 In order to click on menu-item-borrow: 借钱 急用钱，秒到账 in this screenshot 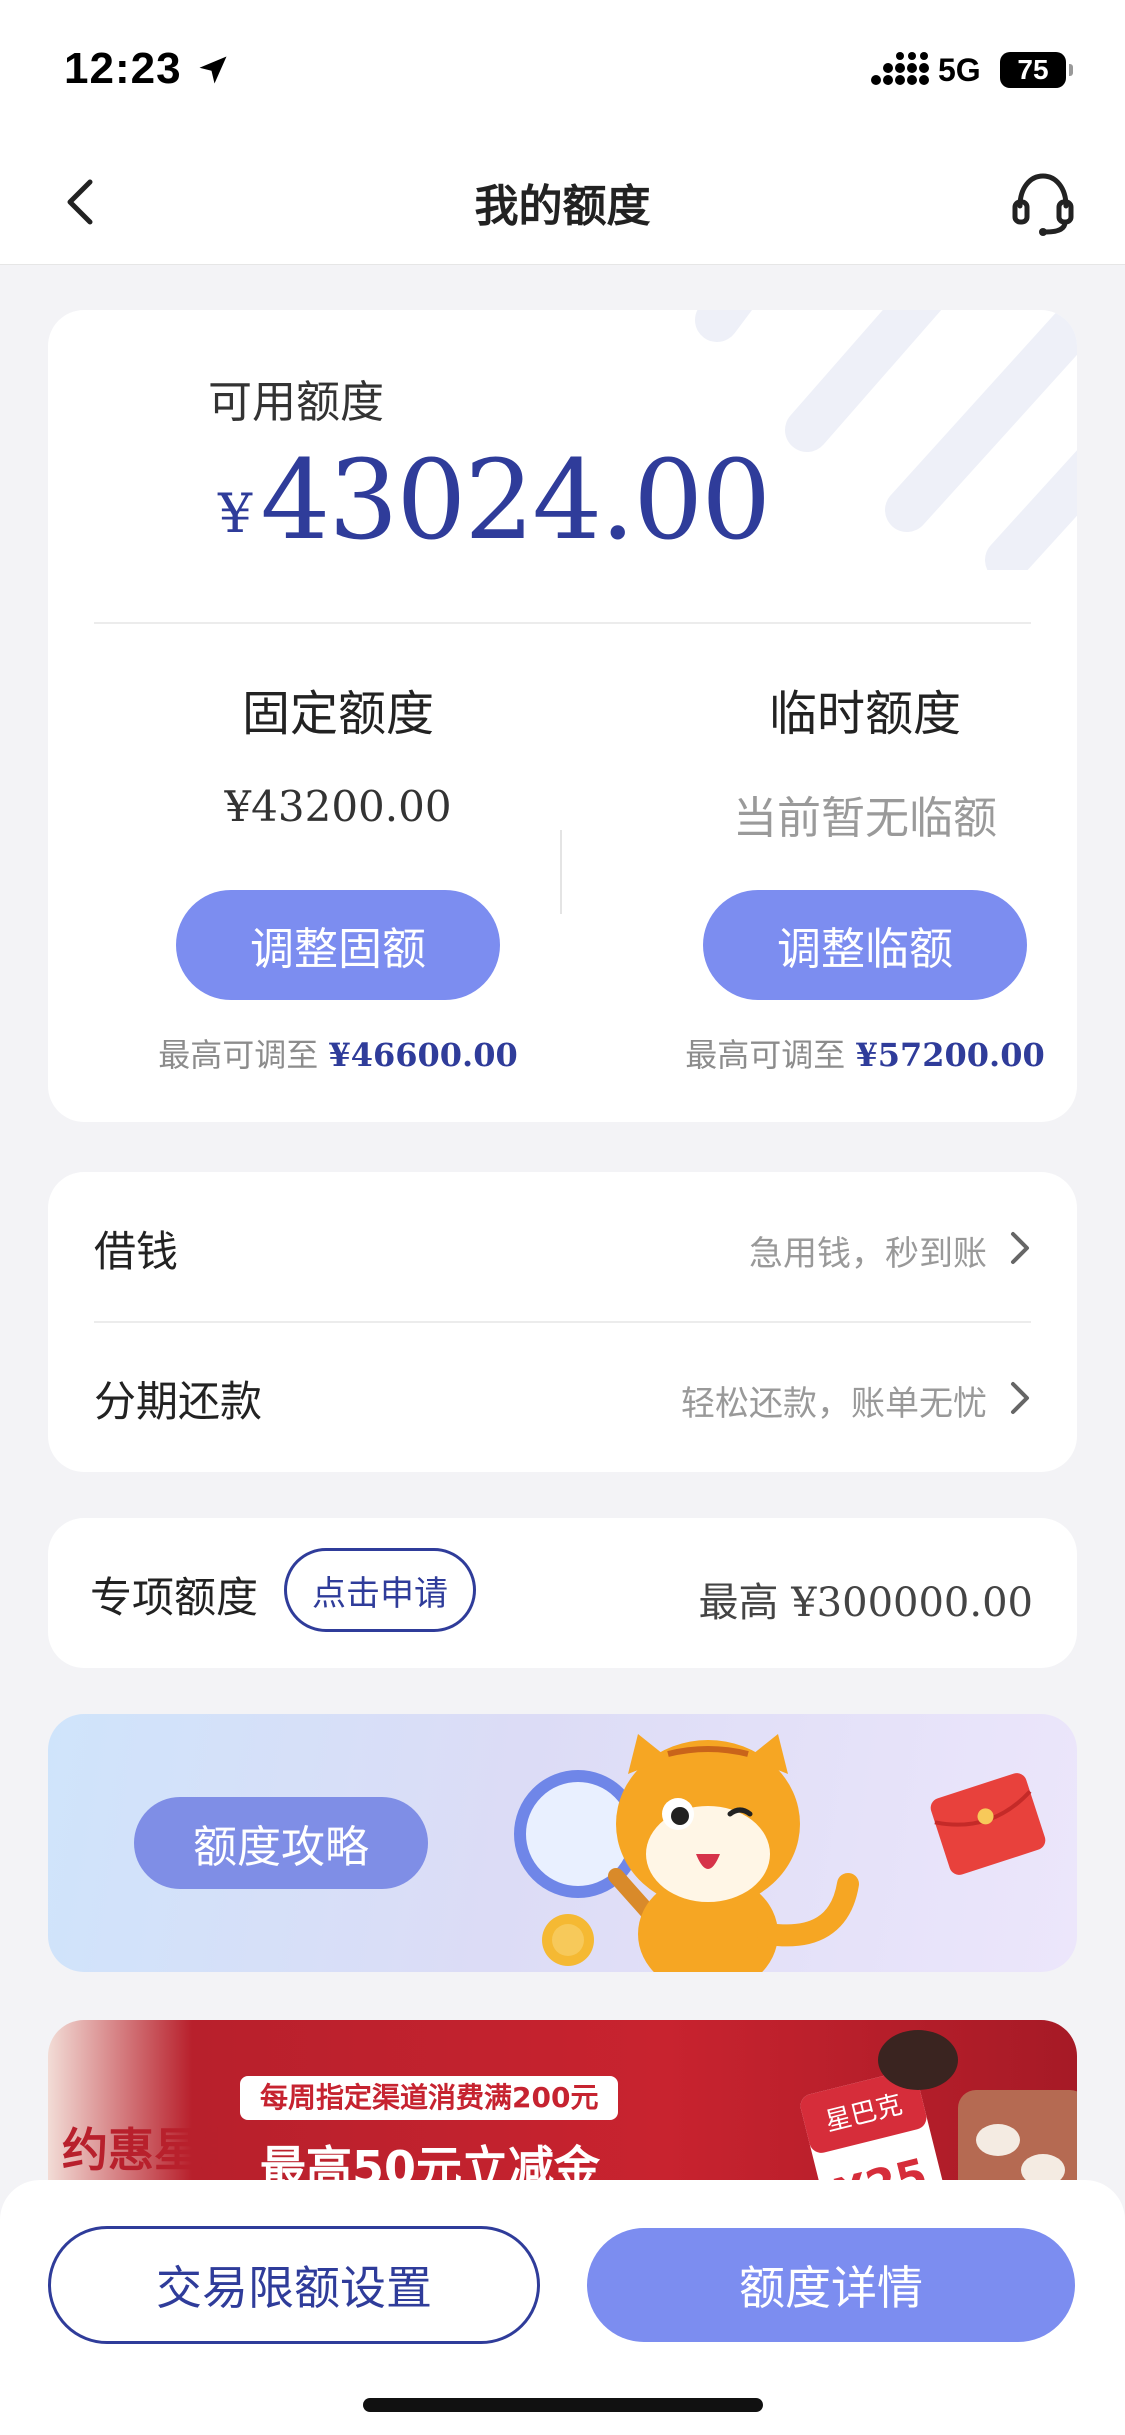, I will do `click(562, 1247)`.